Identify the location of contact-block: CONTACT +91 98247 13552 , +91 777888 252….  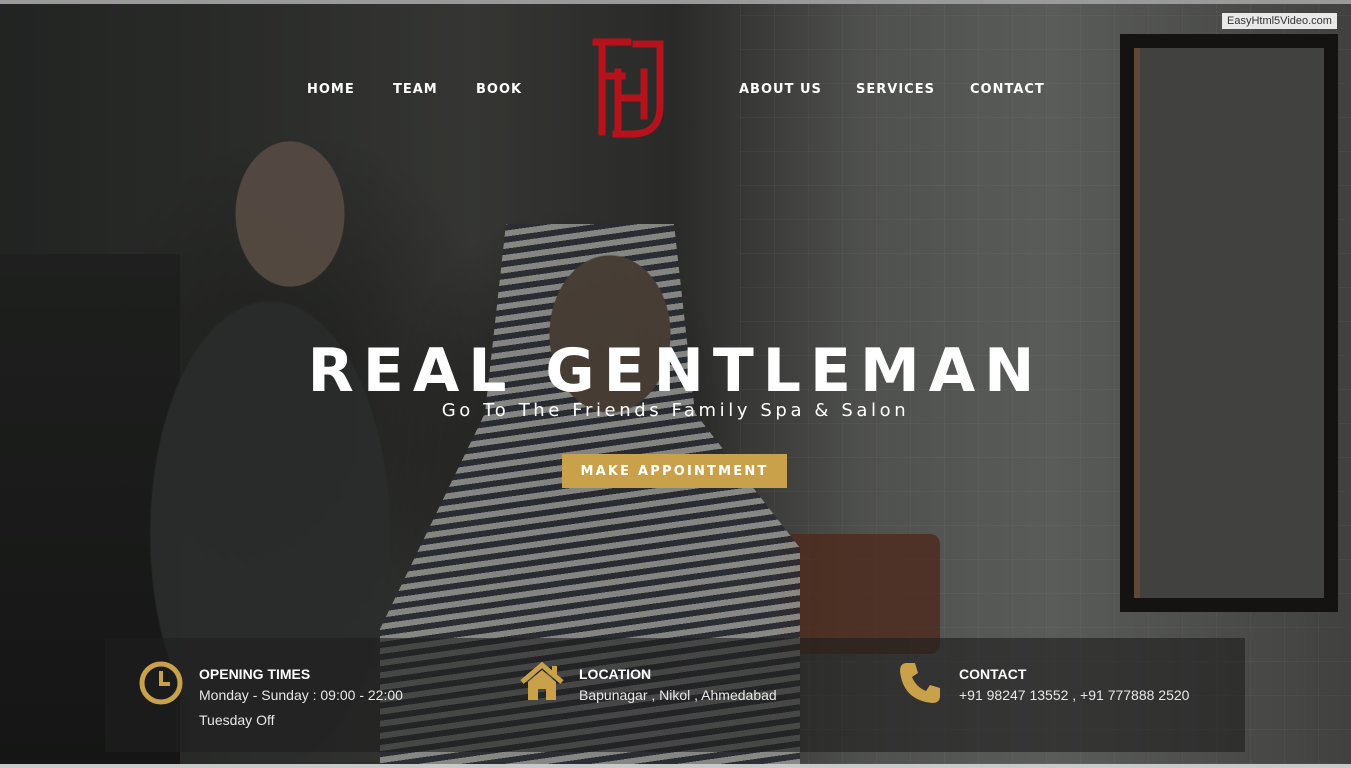
(1055, 695).